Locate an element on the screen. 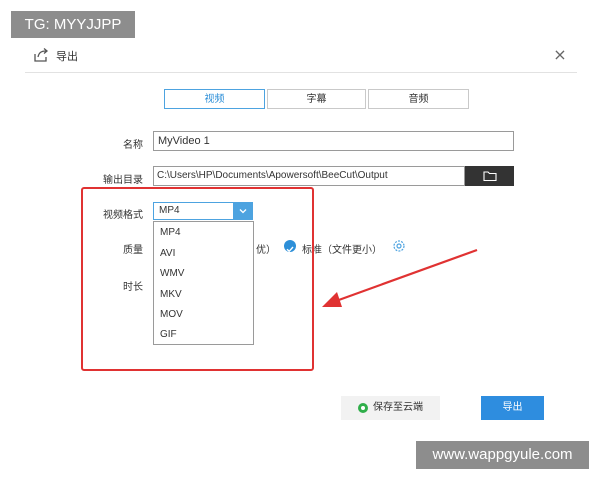 This screenshot has width=600, height=480. red-arrow-icon is located at coordinates (400, 277).